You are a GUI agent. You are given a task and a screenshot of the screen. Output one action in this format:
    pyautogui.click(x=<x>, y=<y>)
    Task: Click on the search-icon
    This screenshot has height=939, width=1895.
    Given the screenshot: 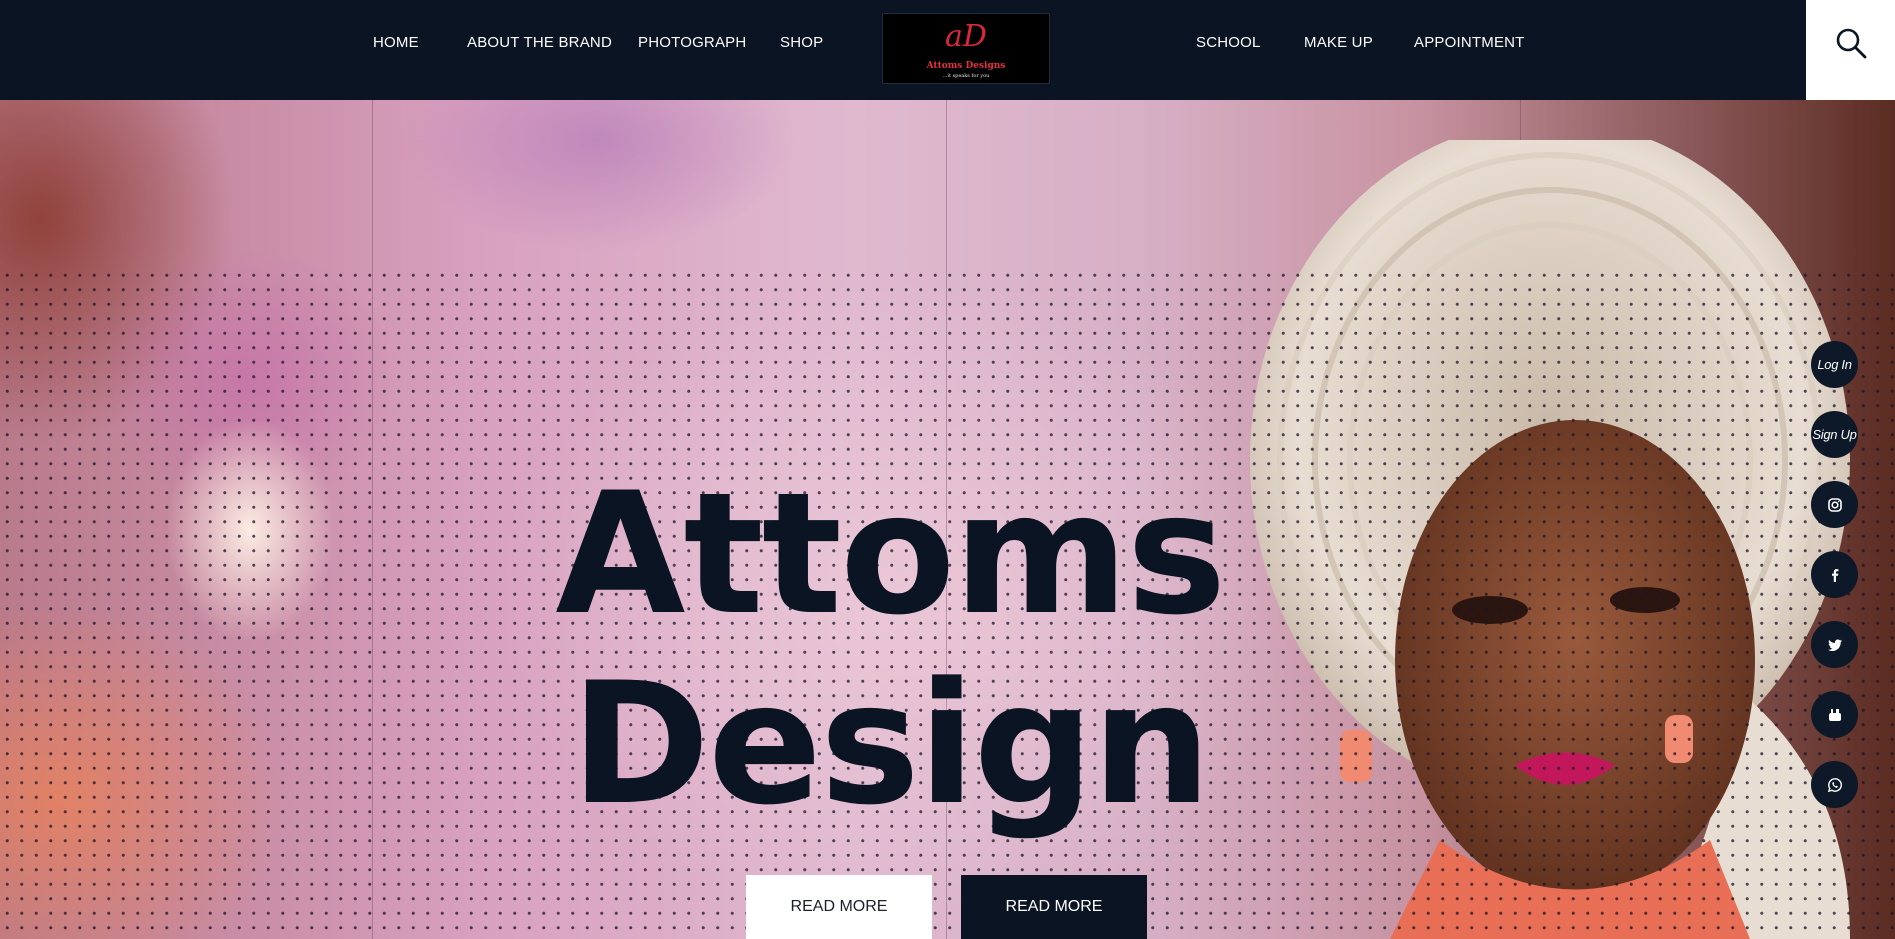 What is the action you would take?
    pyautogui.click(x=1851, y=43)
    